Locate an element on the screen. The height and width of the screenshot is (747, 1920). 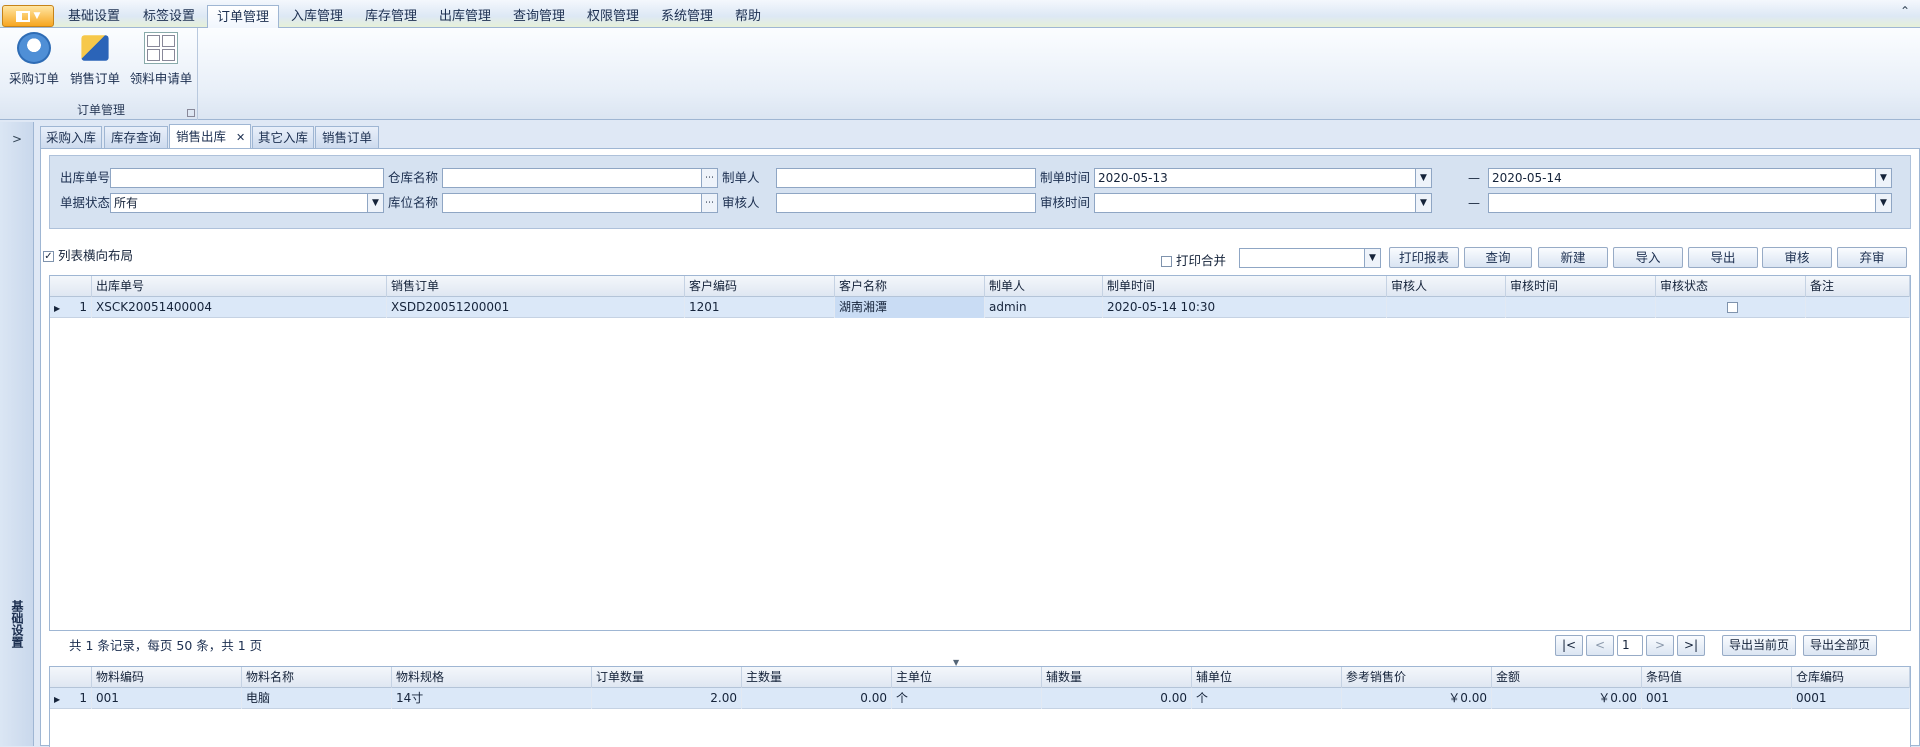
column-header: 出库单号 is located at coordinates (239, 286).